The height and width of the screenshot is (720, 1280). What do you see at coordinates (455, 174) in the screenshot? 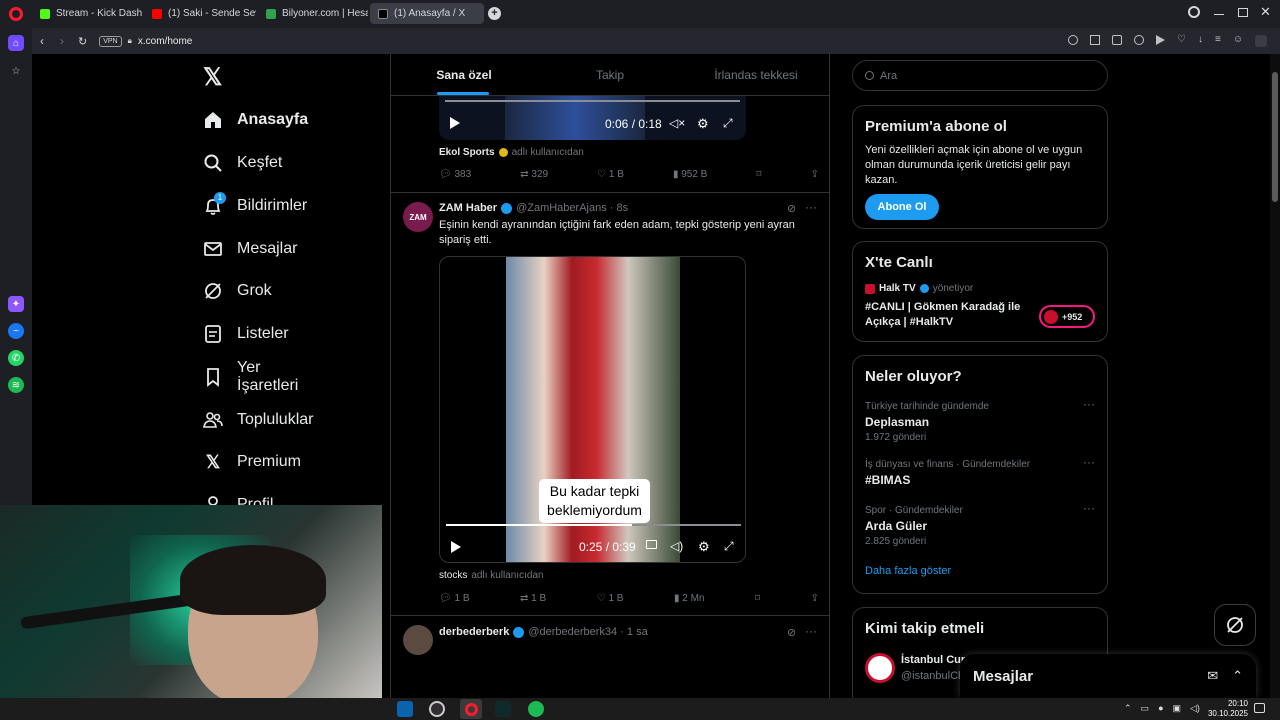
I see `reply-button: 💬︎ 383` at bounding box center [455, 174].